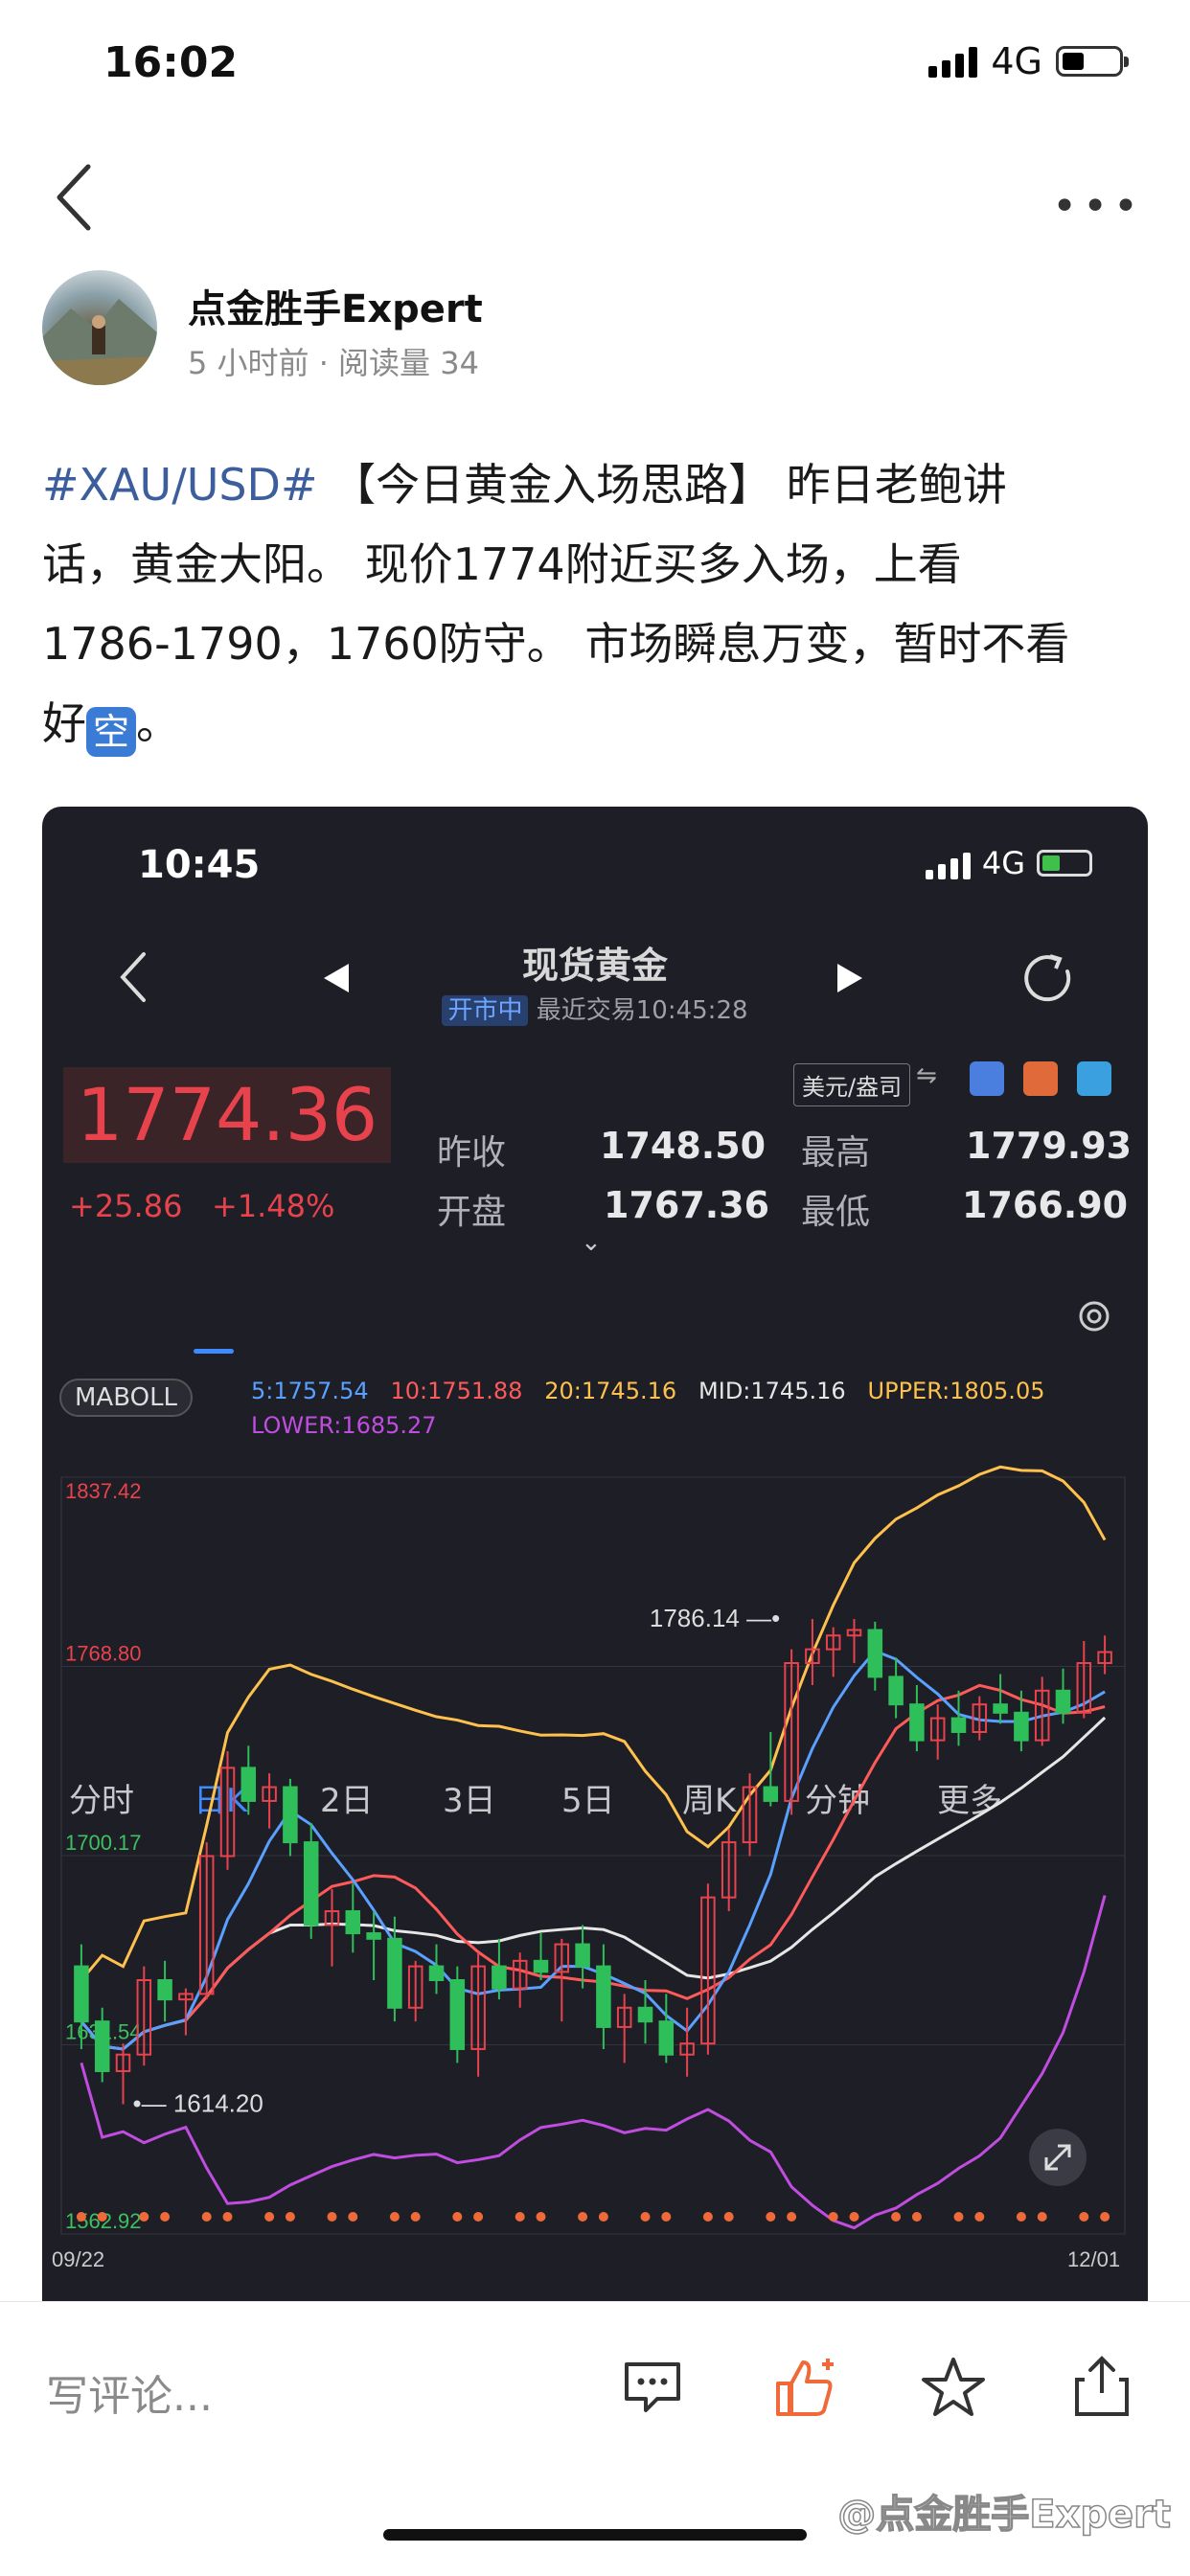  I want to click on swap-icon: ⇋, so click(927, 1076).